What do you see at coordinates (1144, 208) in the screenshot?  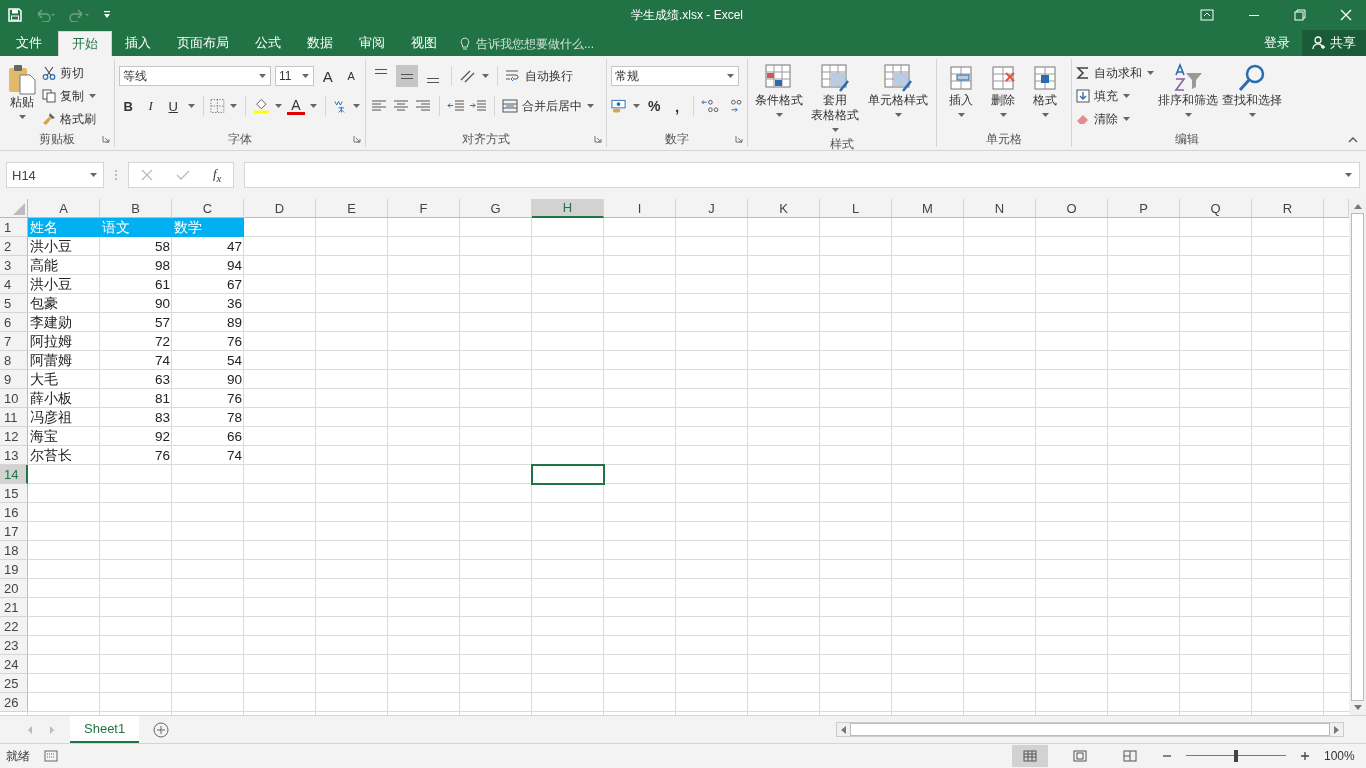 I see `column-header: P` at bounding box center [1144, 208].